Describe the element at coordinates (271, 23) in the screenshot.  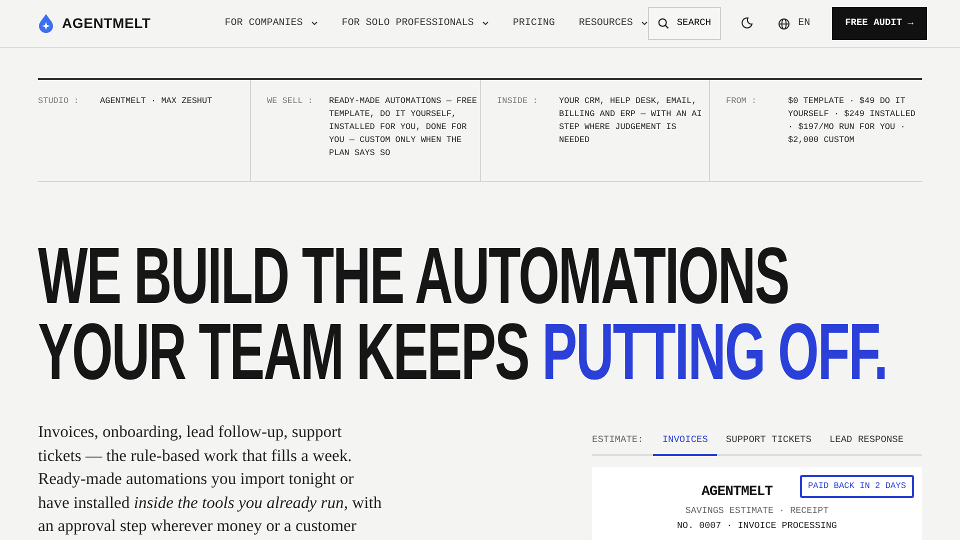
I see `nav-link: FOR COMPANIES` at that location.